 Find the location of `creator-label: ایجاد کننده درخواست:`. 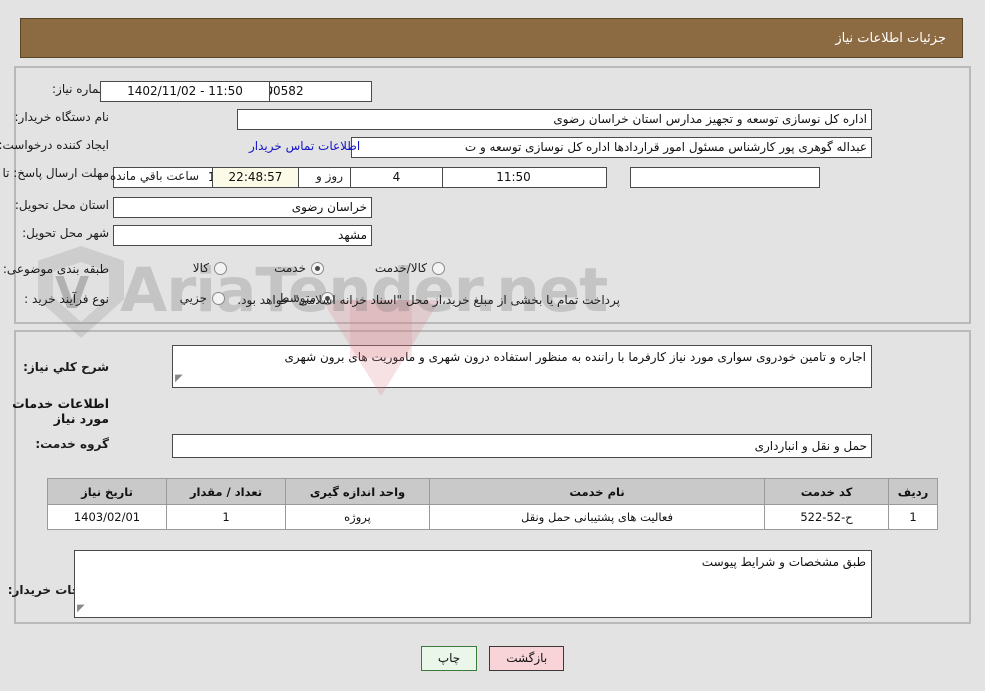

creator-label: ایجاد کننده درخواست: is located at coordinates (54, 145).